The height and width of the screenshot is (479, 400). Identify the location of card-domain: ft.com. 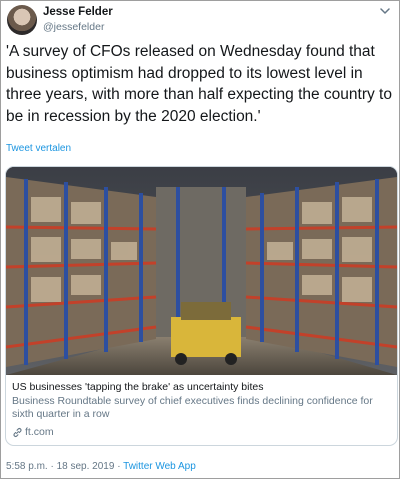
(33, 432).